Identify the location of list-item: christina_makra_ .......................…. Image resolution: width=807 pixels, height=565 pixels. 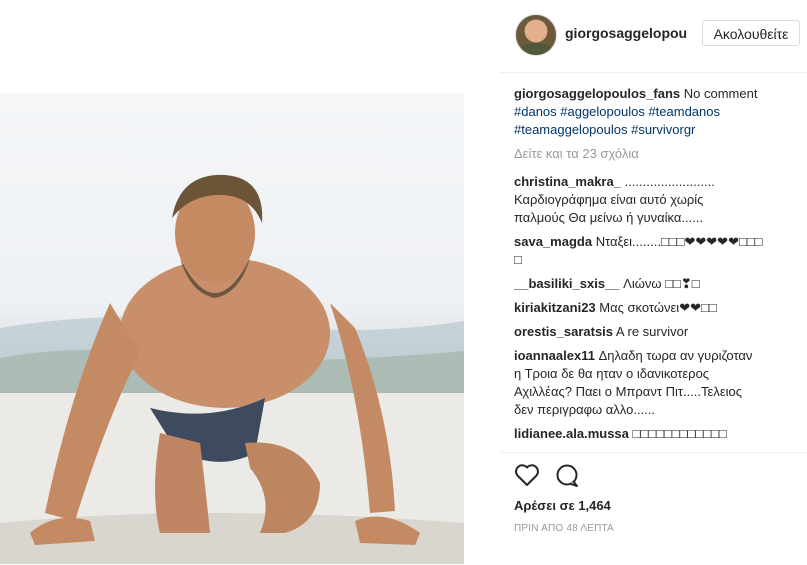
(653, 200).